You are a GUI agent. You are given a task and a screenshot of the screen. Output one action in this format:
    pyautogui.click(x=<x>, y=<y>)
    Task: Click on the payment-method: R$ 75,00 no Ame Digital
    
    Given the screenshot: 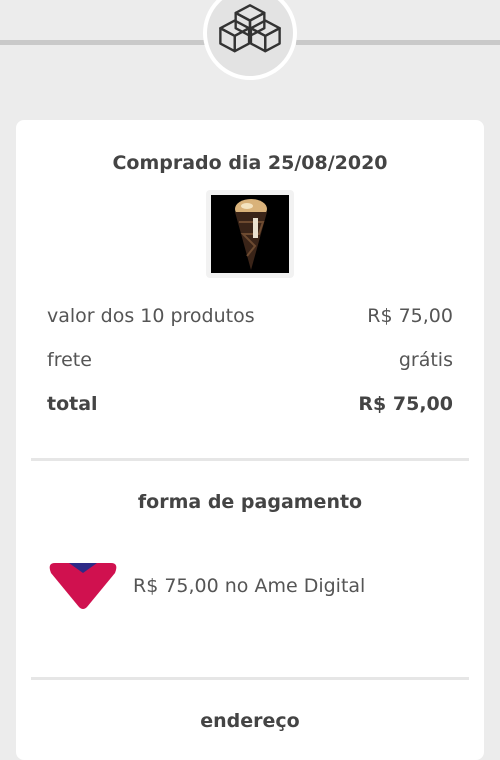 What is the action you would take?
    pyautogui.click(x=206, y=586)
    